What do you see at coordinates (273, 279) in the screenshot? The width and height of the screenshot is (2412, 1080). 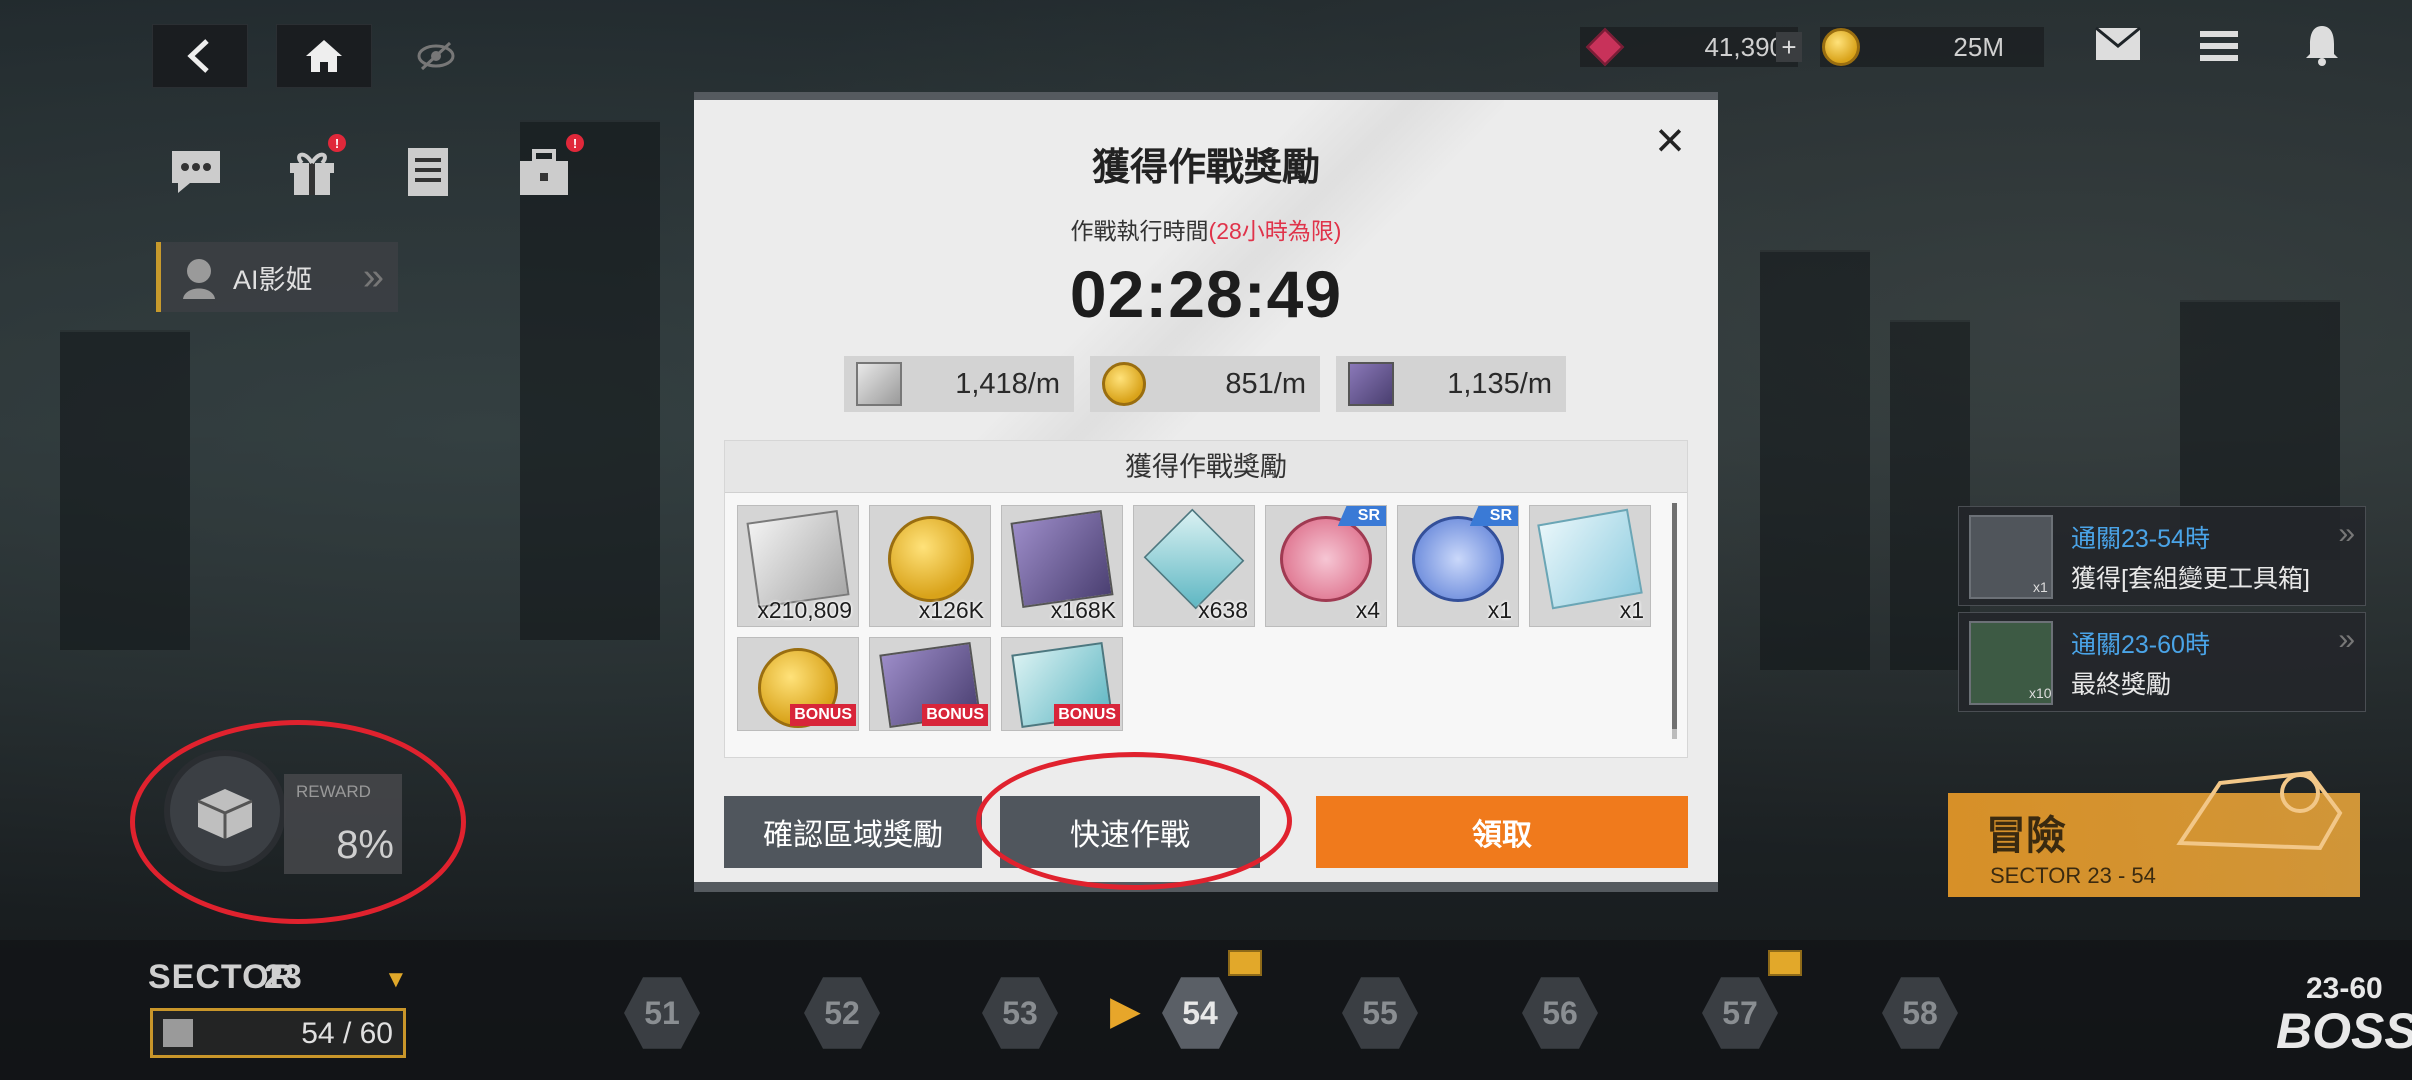 I see `ai-assistant-label: AI影姬` at bounding box center [273, 279].